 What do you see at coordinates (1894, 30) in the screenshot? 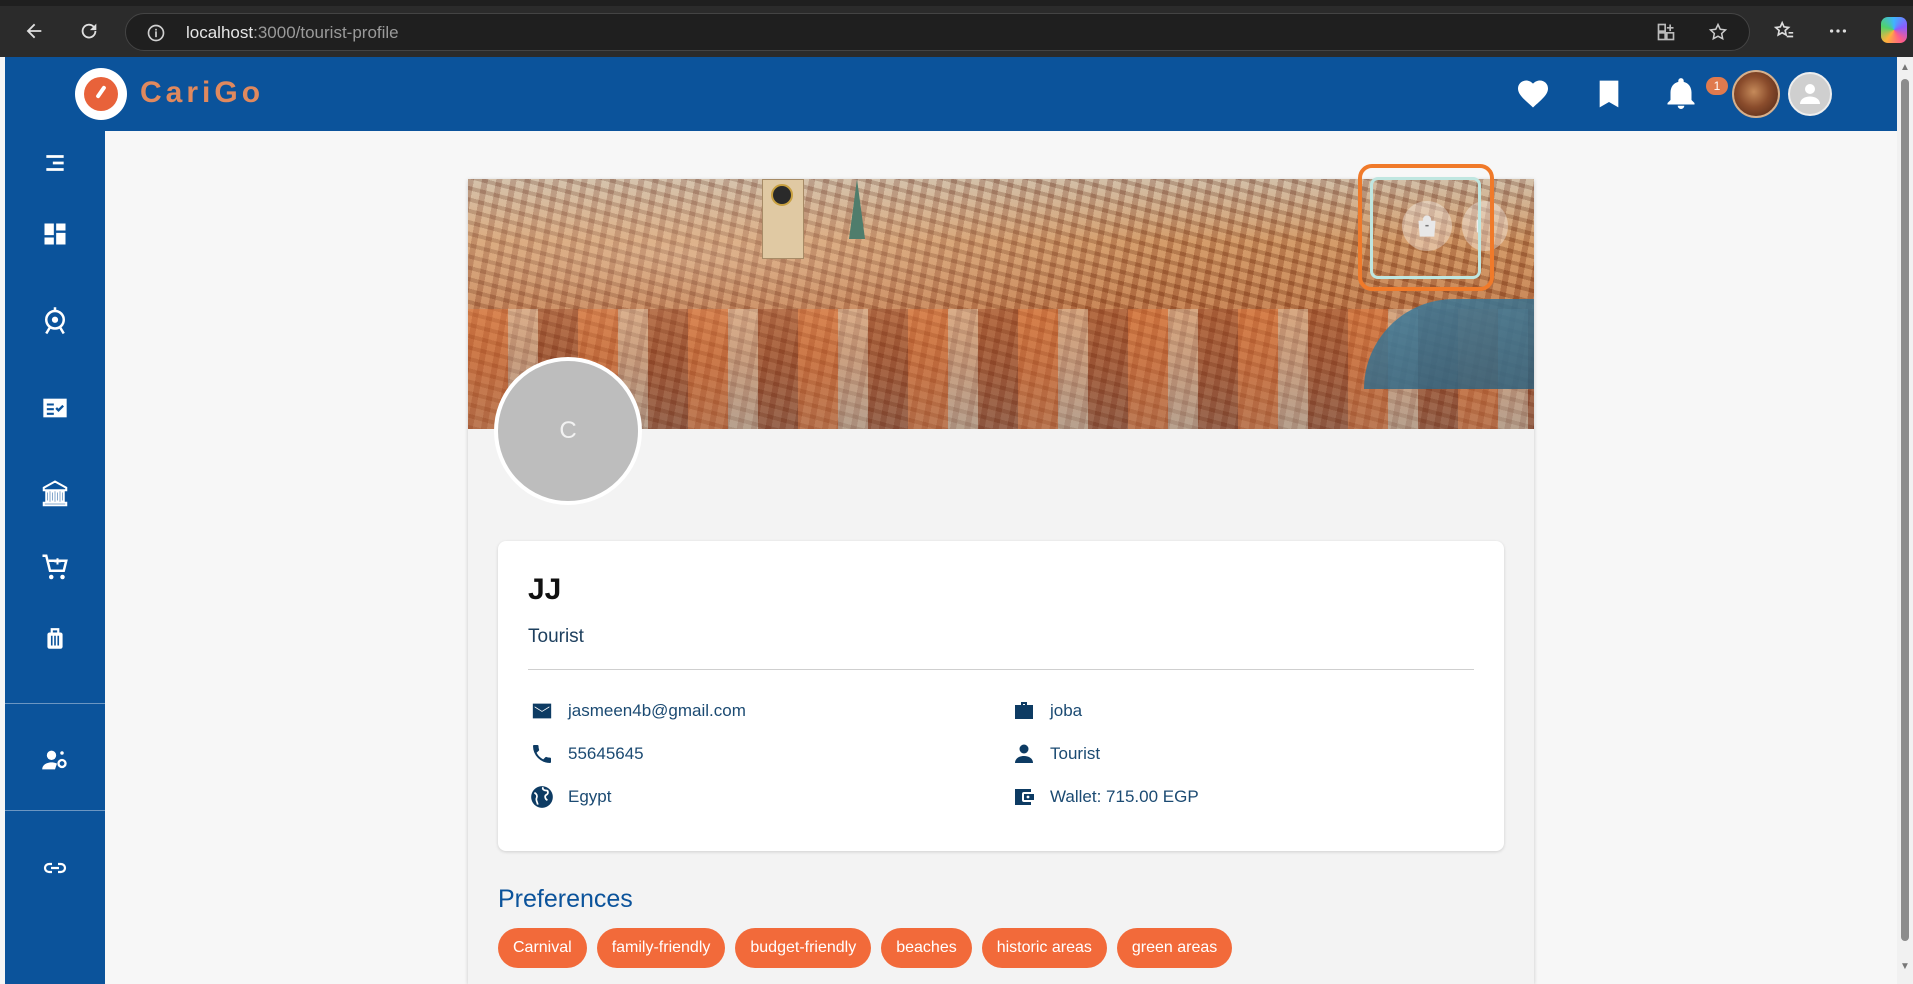
I see `copilot-icon` at bounding box center [1894, 30].